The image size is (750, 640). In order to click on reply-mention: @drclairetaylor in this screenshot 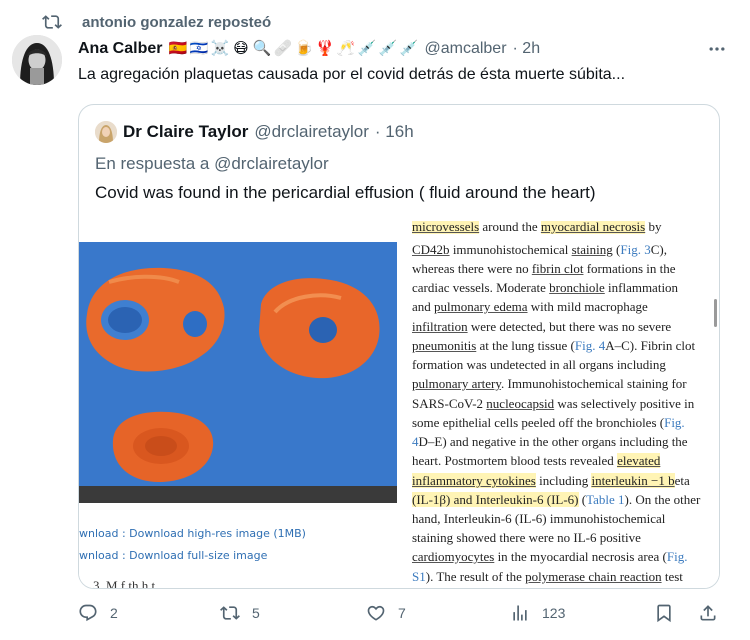, I will do `click(271, 163)`.